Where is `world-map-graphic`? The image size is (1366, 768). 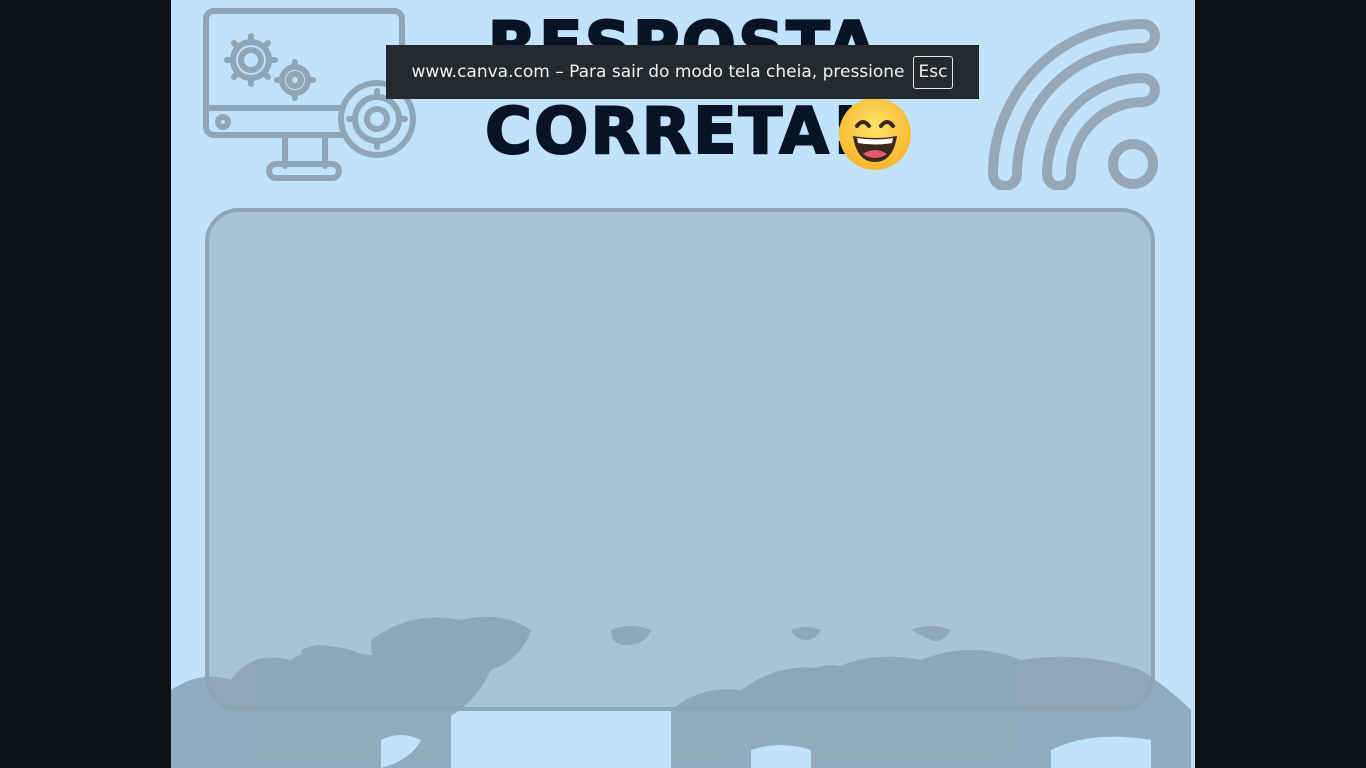 world-map-graphic is located at coordinates (681, 692).